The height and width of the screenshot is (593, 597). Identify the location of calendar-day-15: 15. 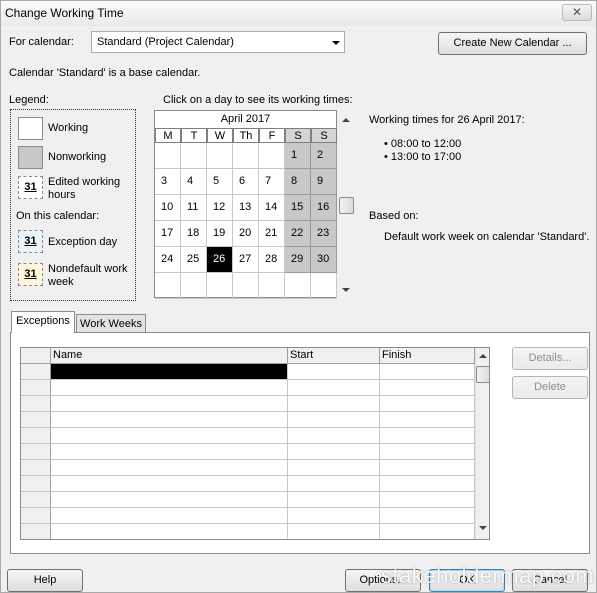
(298, 208).